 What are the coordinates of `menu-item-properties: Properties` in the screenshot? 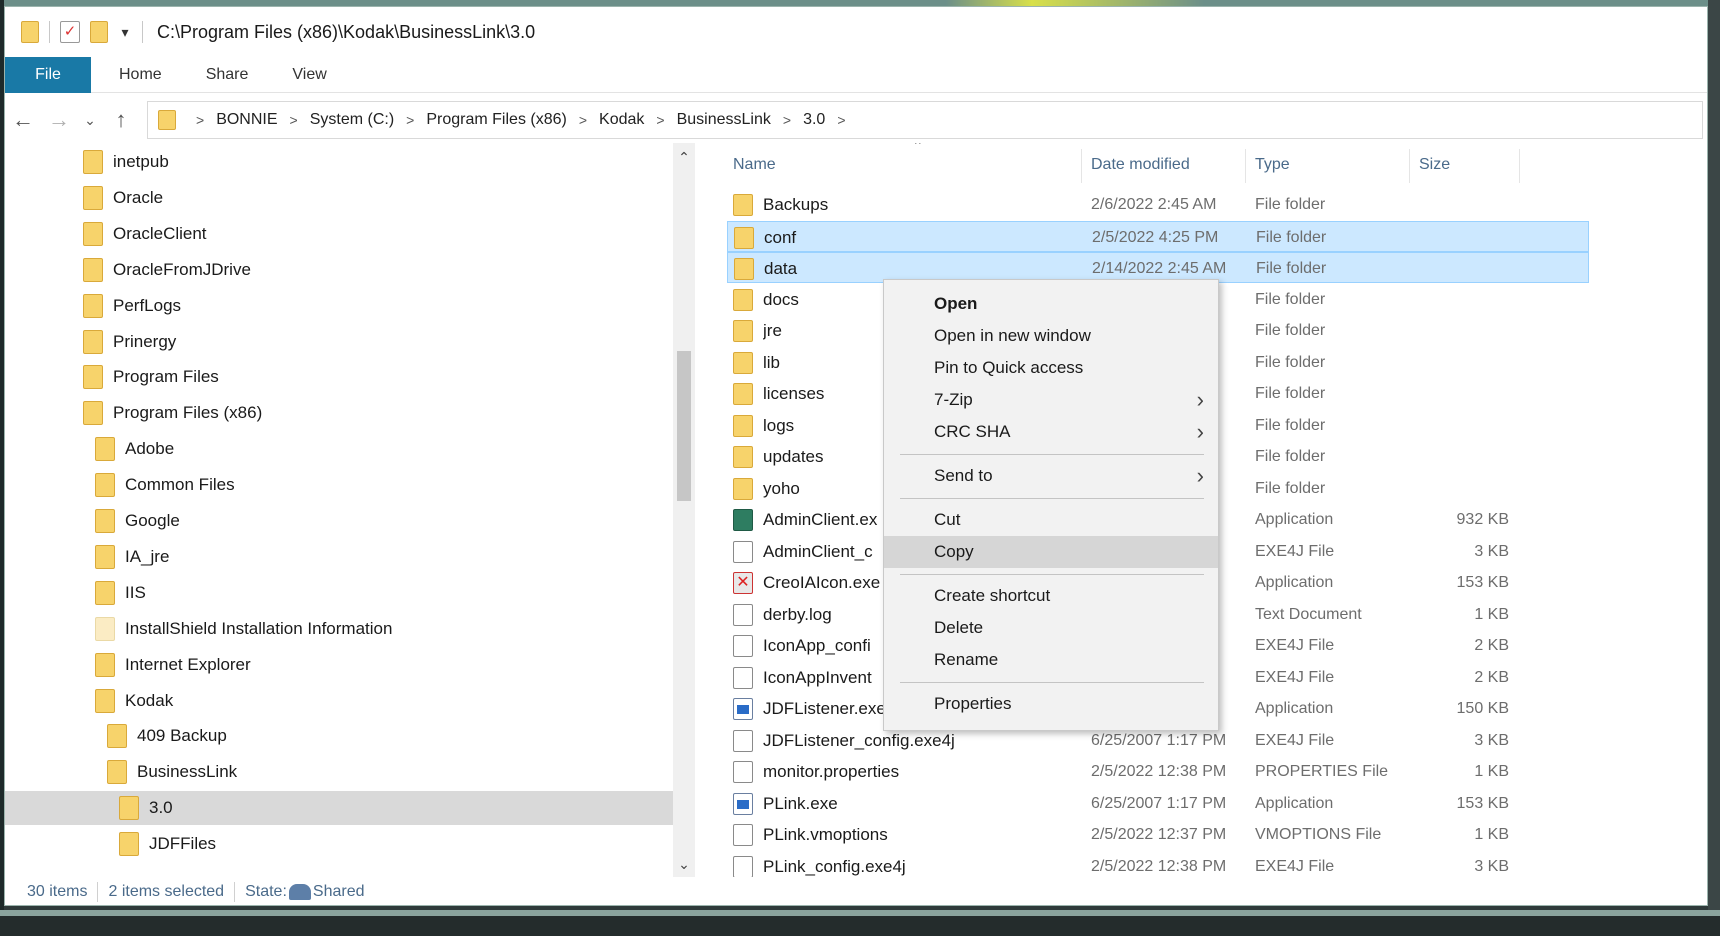 It's located at (1051, 704).